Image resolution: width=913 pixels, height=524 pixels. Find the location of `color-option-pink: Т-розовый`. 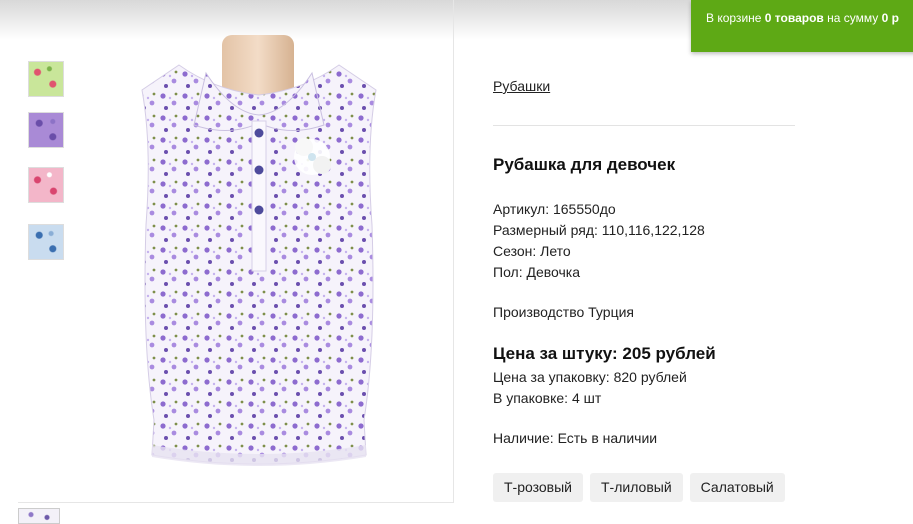

color-option-pink: Т-розовый is located at coordinates (538, 487).